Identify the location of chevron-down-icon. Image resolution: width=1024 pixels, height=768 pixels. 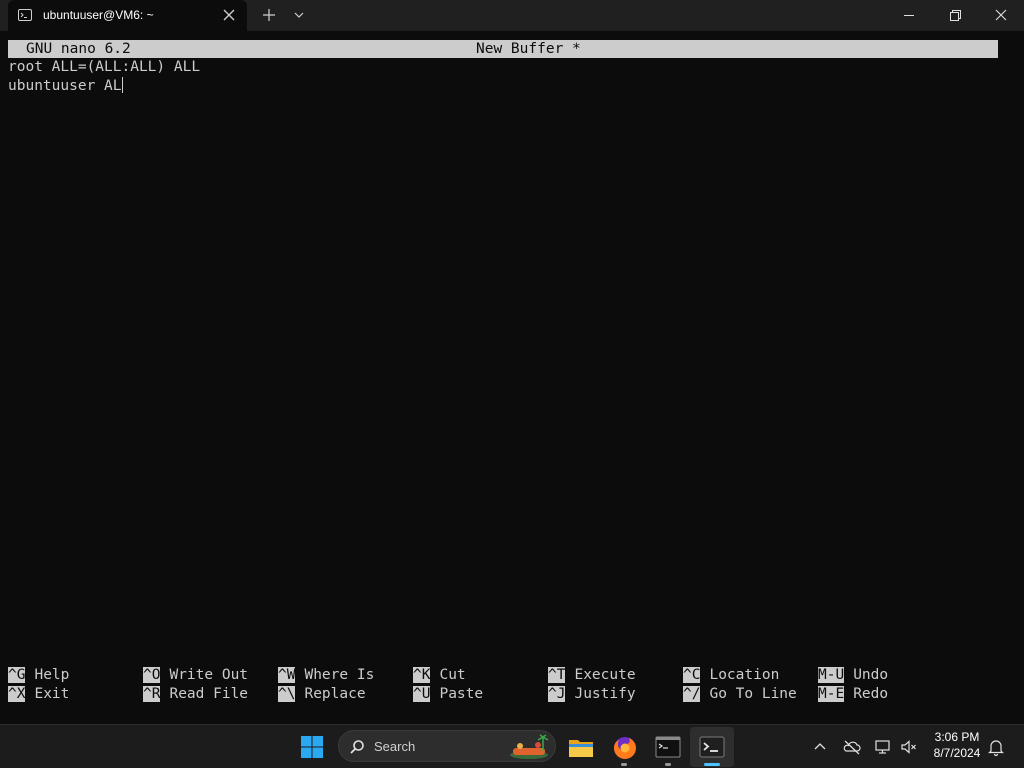
(299, 15).